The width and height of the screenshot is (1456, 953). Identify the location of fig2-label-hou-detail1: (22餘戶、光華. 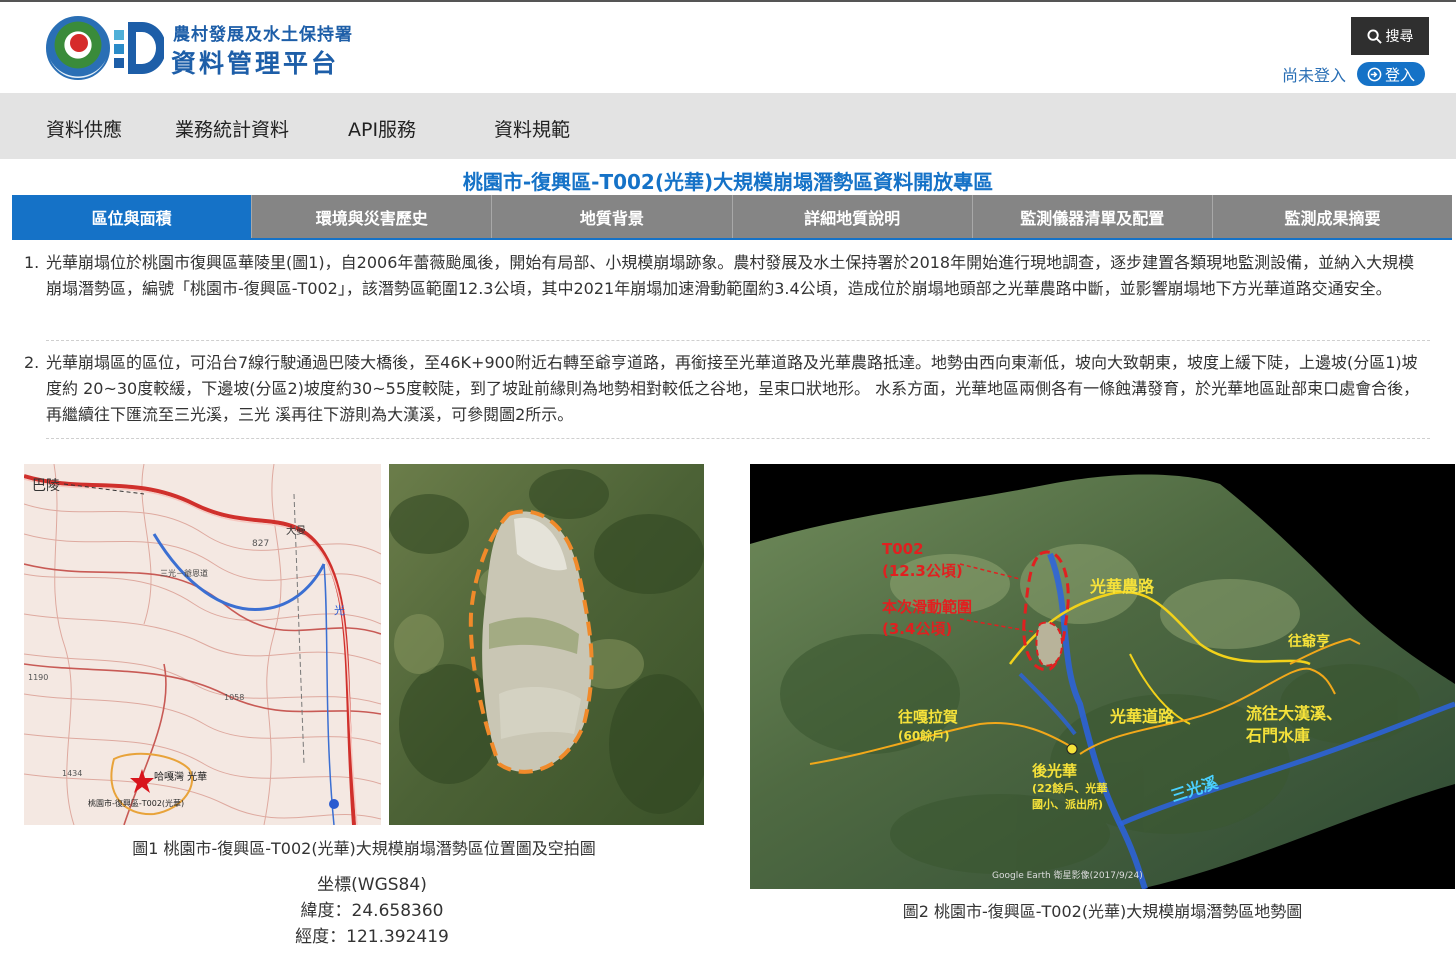
(1069, 788).